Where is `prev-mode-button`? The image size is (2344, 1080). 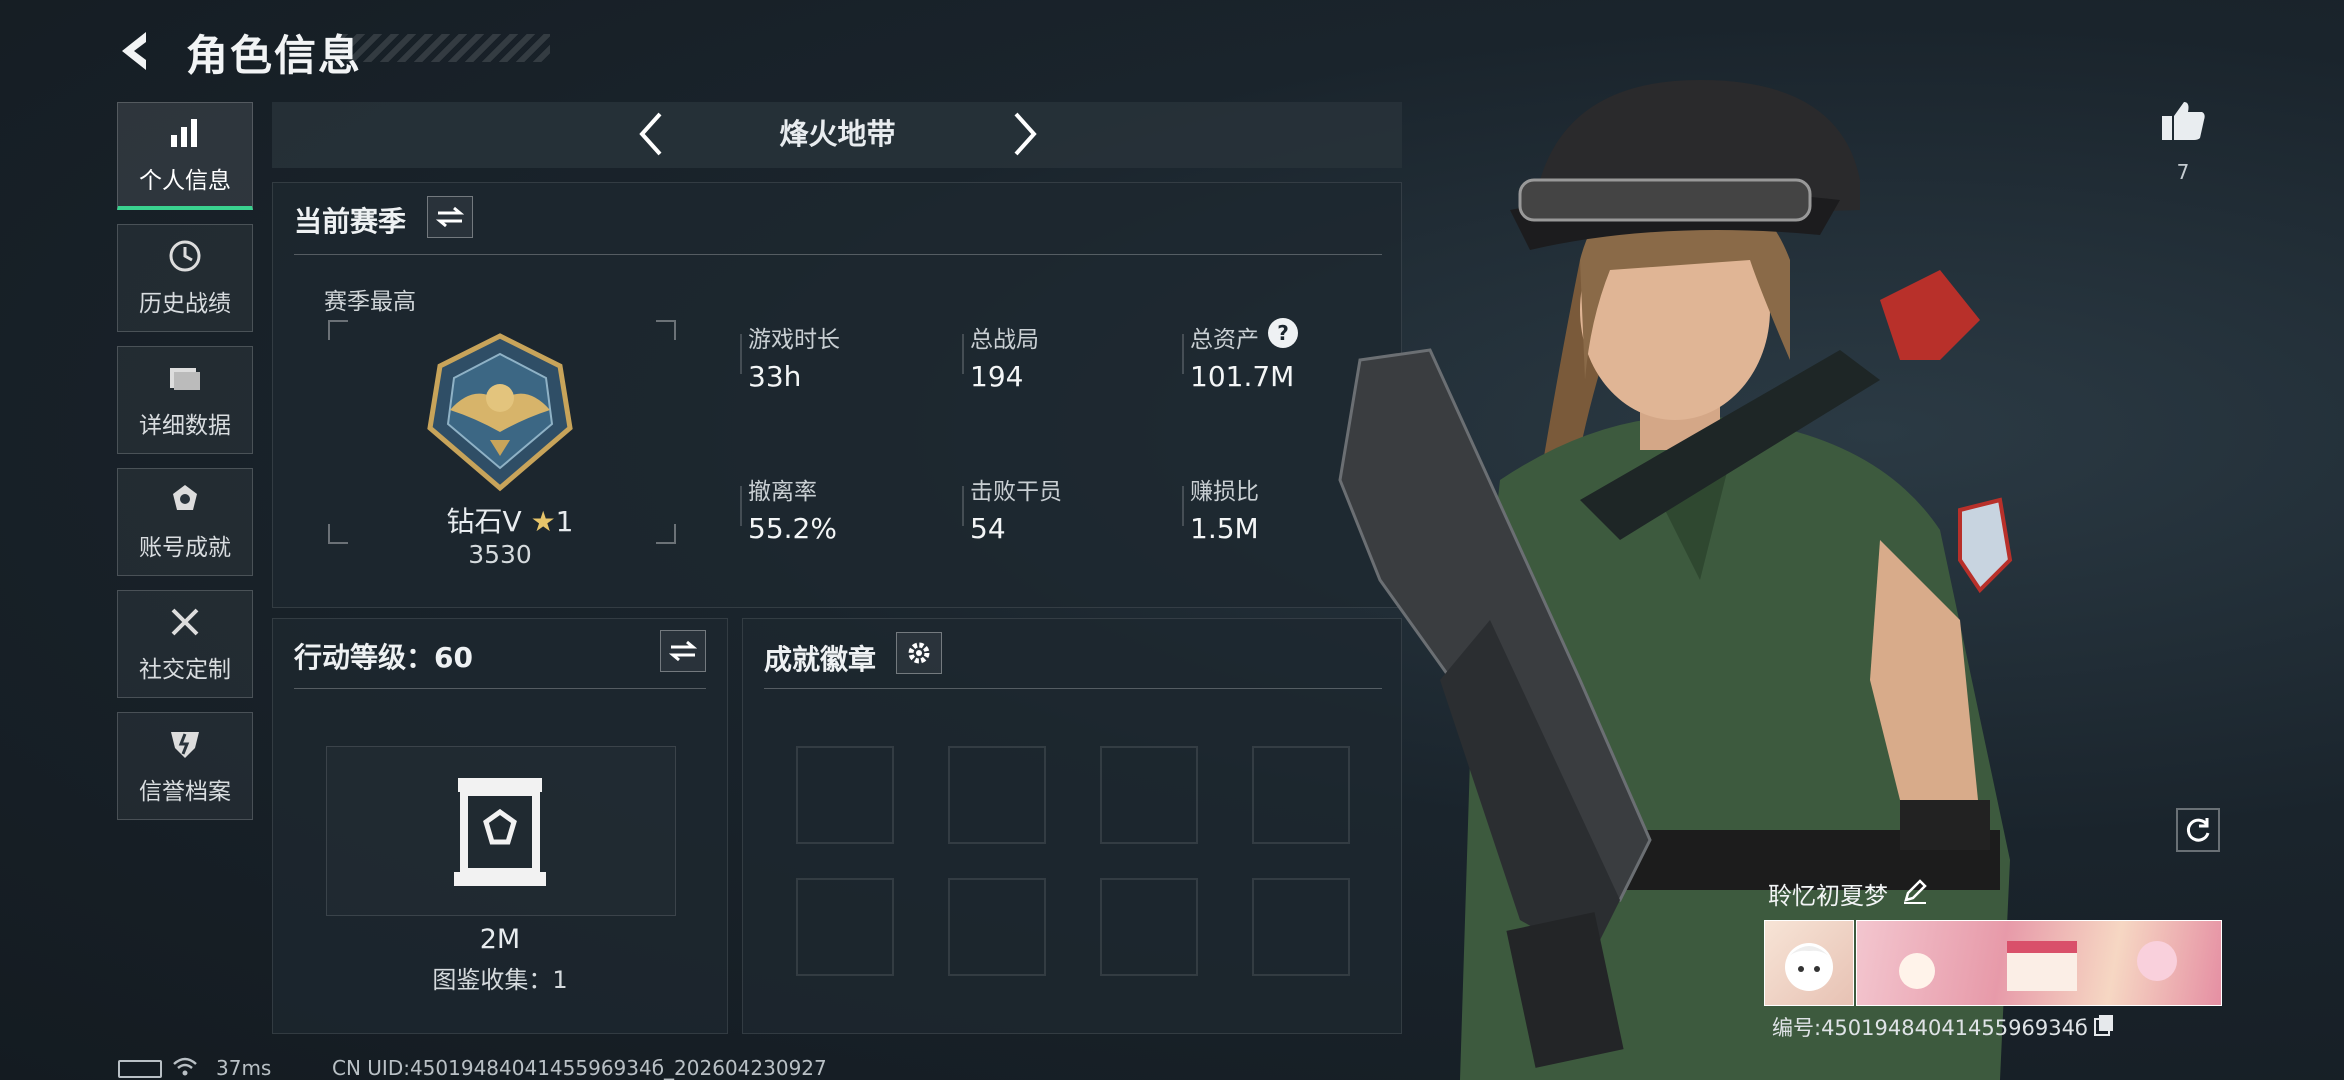
prev-mode-button is located at coordinates (651, 134).